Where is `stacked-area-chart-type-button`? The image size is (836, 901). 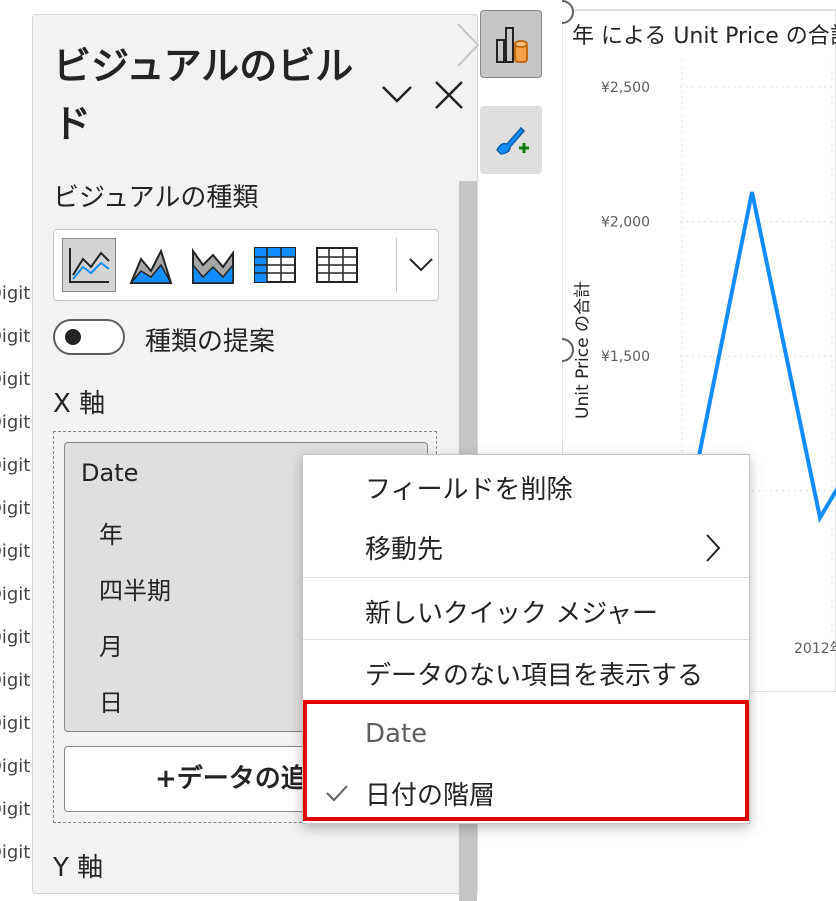
stacked-area-chart-type-button is located at coordinates (213, 265).